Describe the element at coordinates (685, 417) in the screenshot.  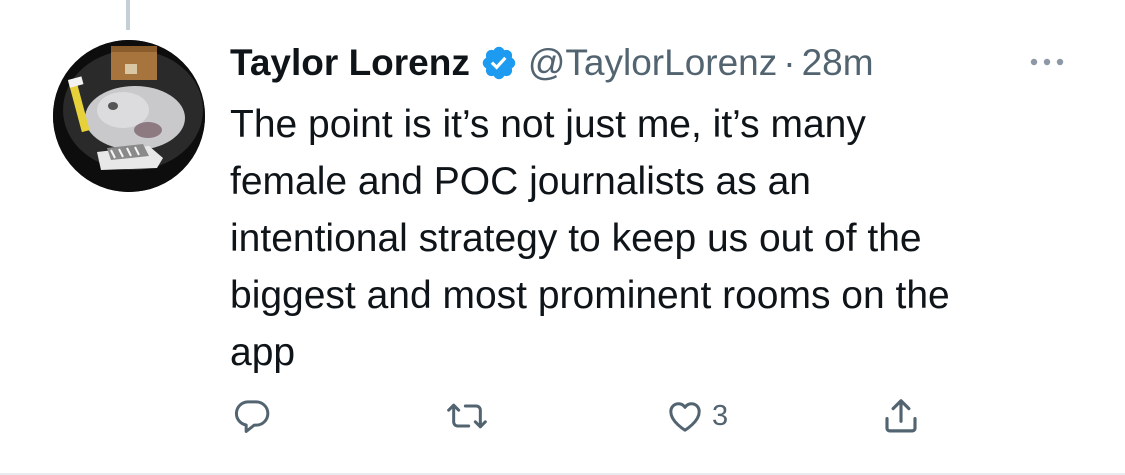
I see `heart-icon` at that location.